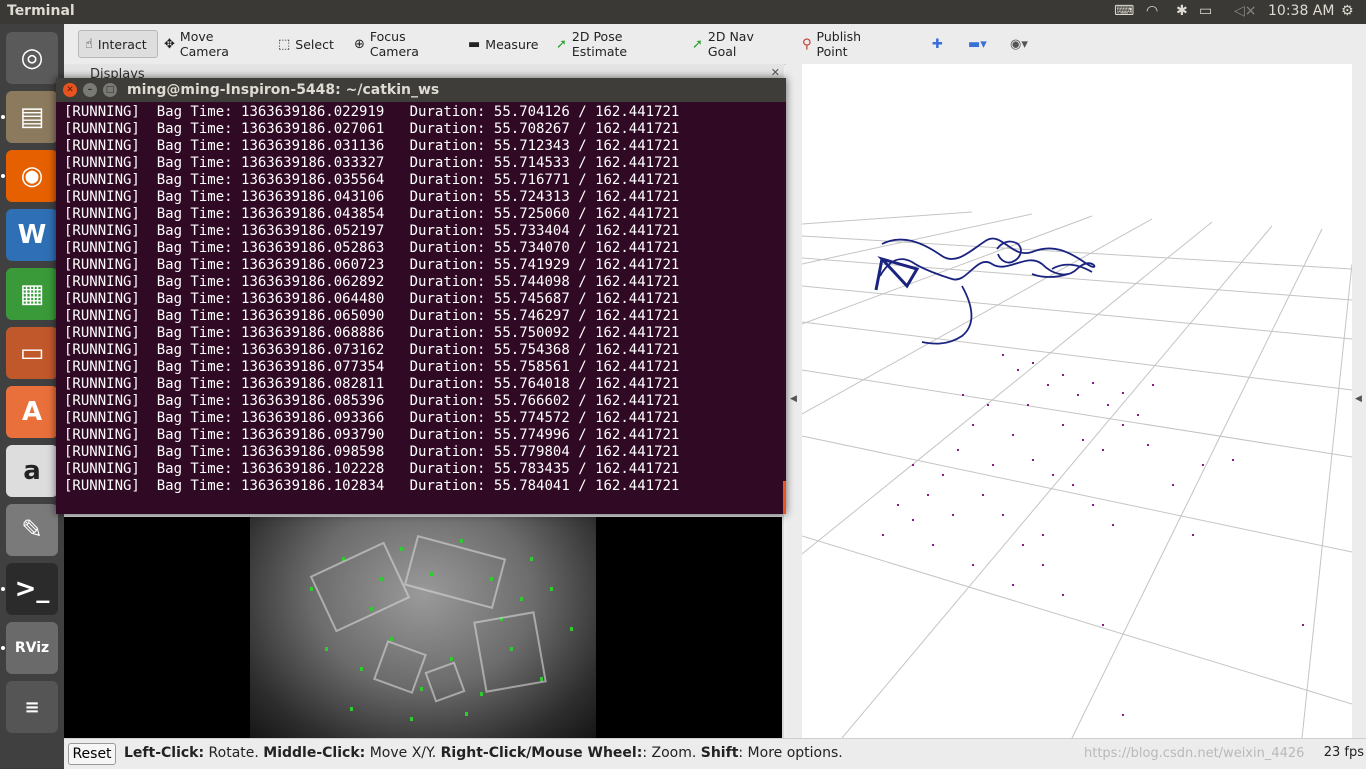 This screenshot has width=1366, height=769. Describe the element at coordinates (32, 353) in the screenshot. I see `launcher-impress-icon: ▭` at that location.